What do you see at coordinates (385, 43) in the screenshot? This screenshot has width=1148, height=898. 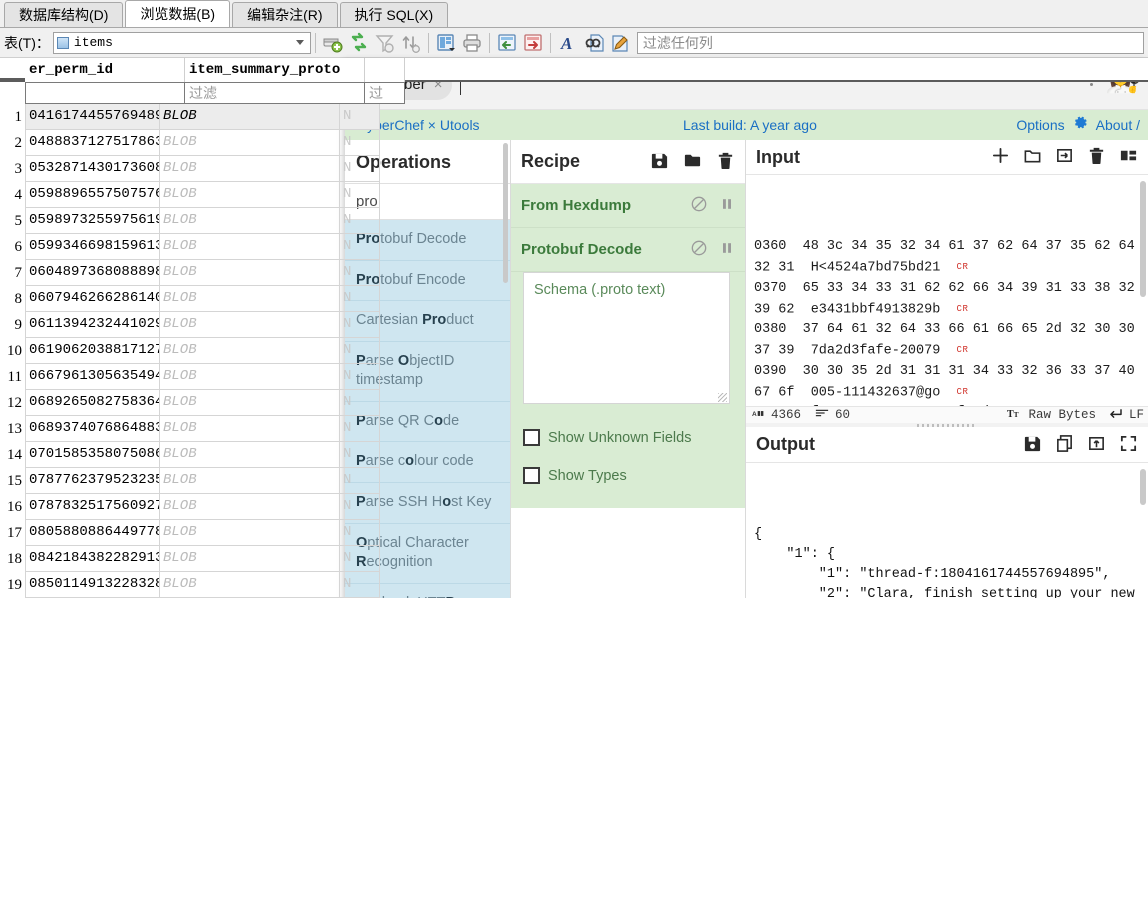 I see `filter-clear-icon` at bounding box center [385, 43].